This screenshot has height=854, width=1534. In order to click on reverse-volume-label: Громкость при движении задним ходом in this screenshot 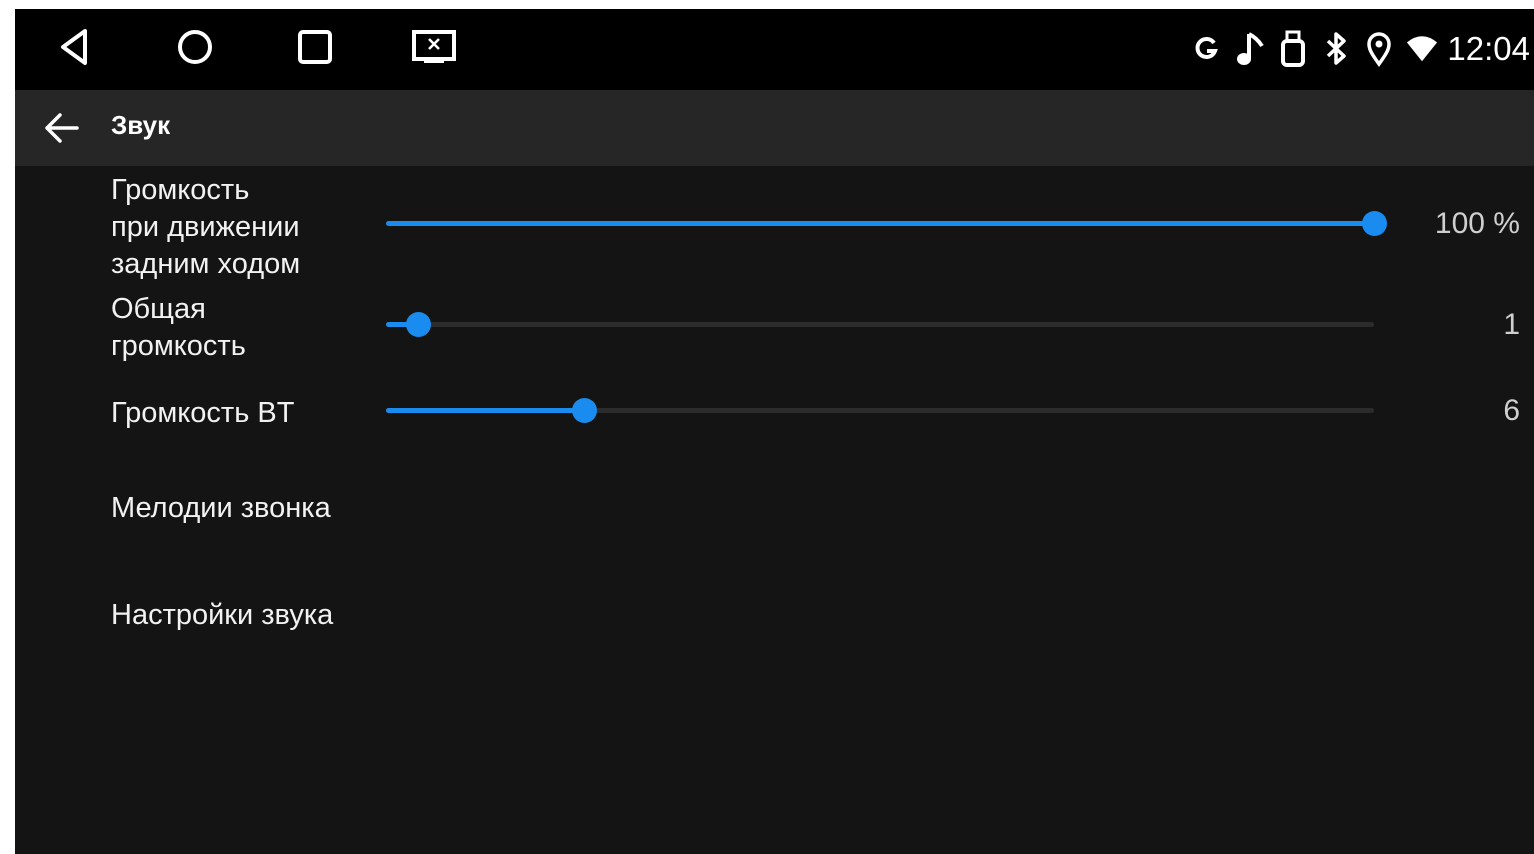, I will do `click(206, 227)`.